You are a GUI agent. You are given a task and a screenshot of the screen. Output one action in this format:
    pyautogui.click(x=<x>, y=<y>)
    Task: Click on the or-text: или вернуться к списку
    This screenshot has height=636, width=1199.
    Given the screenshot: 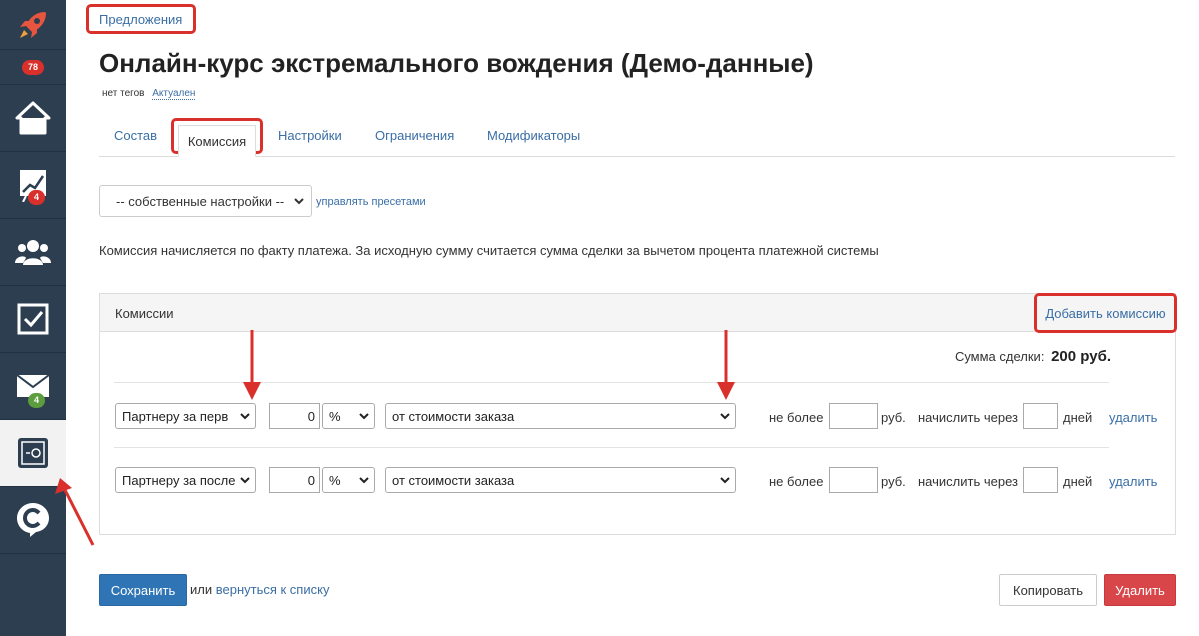 What is the action you would take?
    pyautogui.click(x=259, y=589)
    